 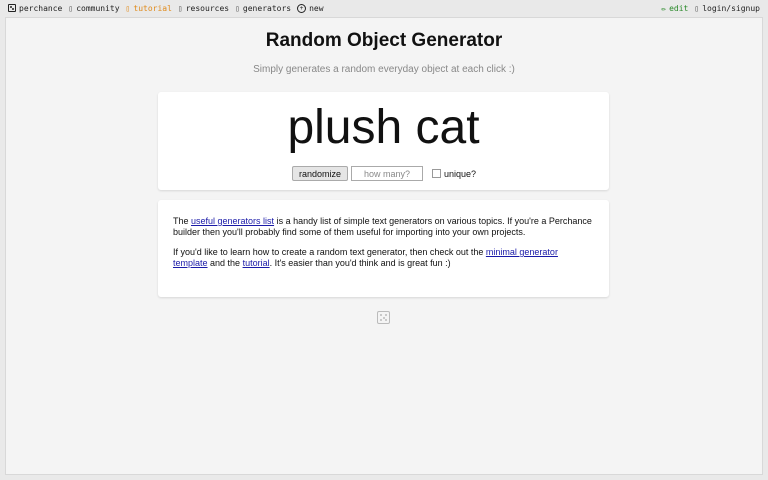 I want to click on plus-circle-icon: +, so click(x=302, y=8).